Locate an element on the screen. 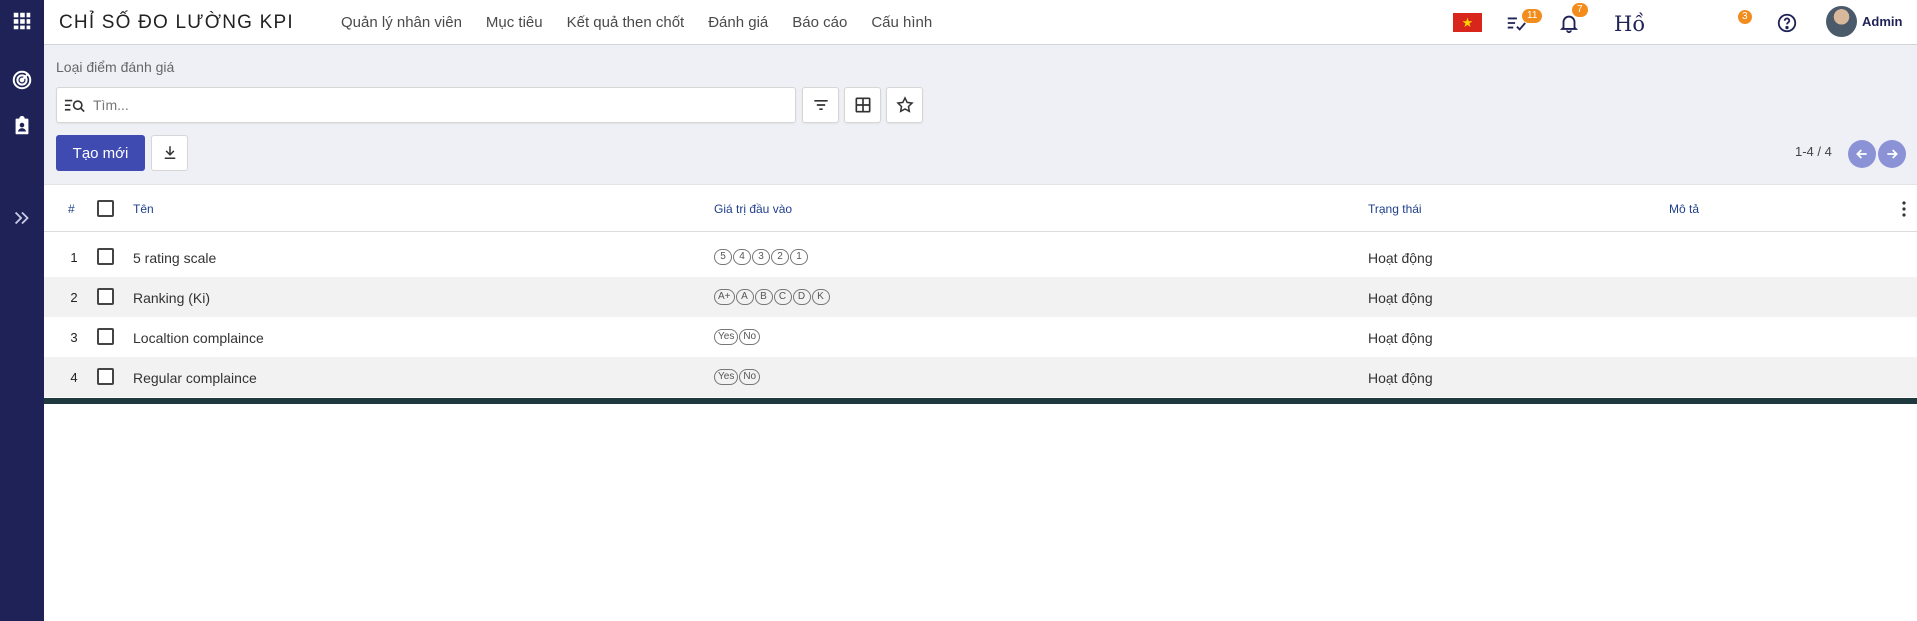  clipboard-user-icon is located at coordinates (22, 126).